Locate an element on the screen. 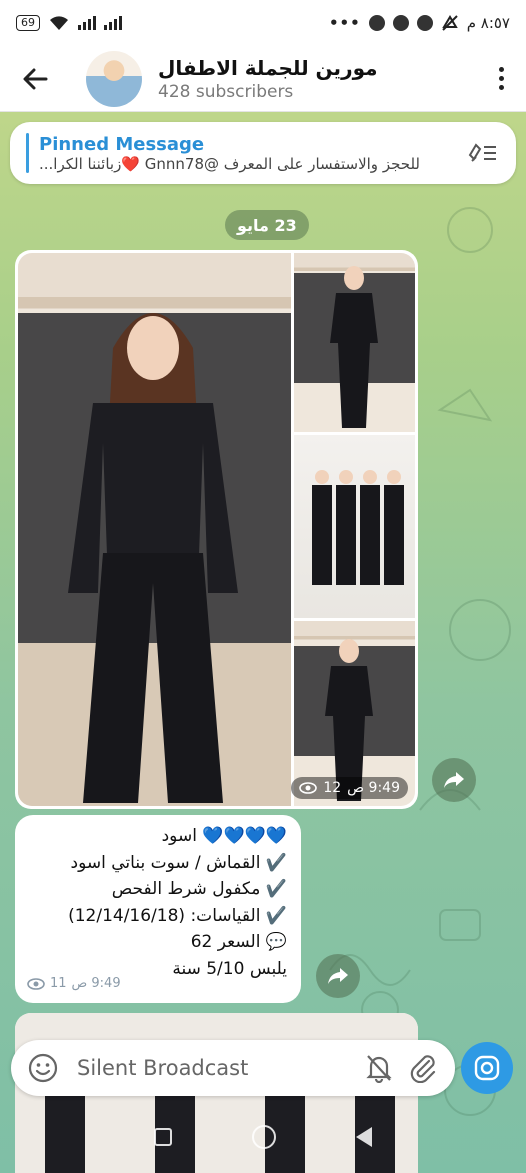 This screenshot has width=526, height=1173. album-share-button is located at coordinates (454, 780).